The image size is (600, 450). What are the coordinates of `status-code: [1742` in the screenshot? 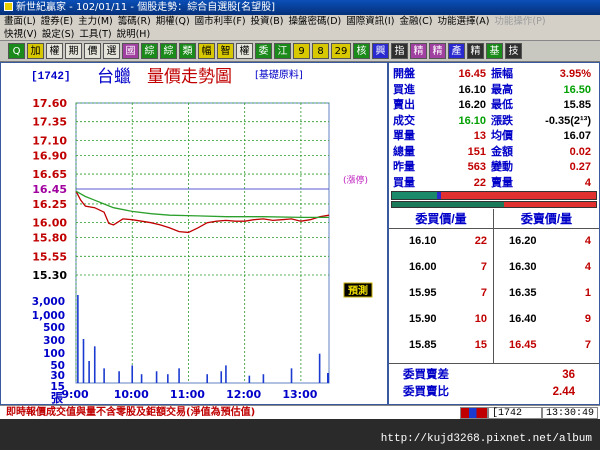 It's located at (514, 413).